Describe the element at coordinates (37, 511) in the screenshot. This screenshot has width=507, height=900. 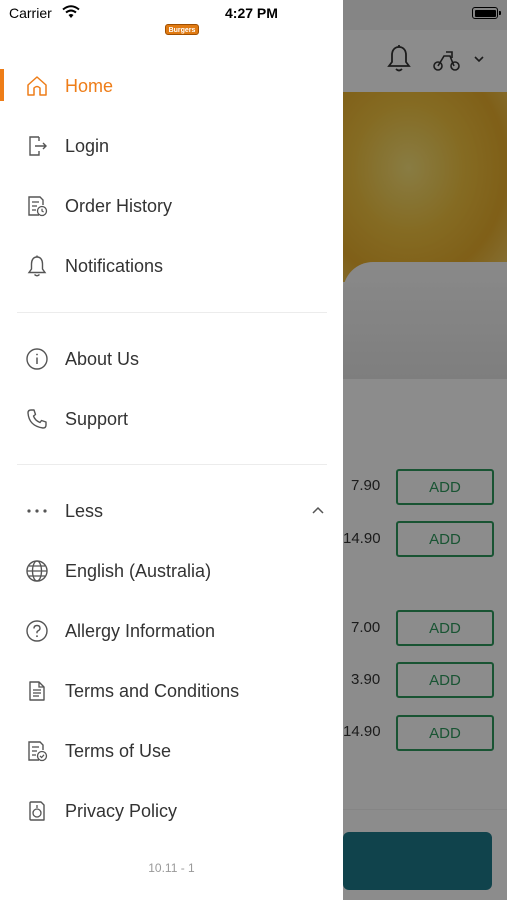
I see `more-dots-icon` at that location.